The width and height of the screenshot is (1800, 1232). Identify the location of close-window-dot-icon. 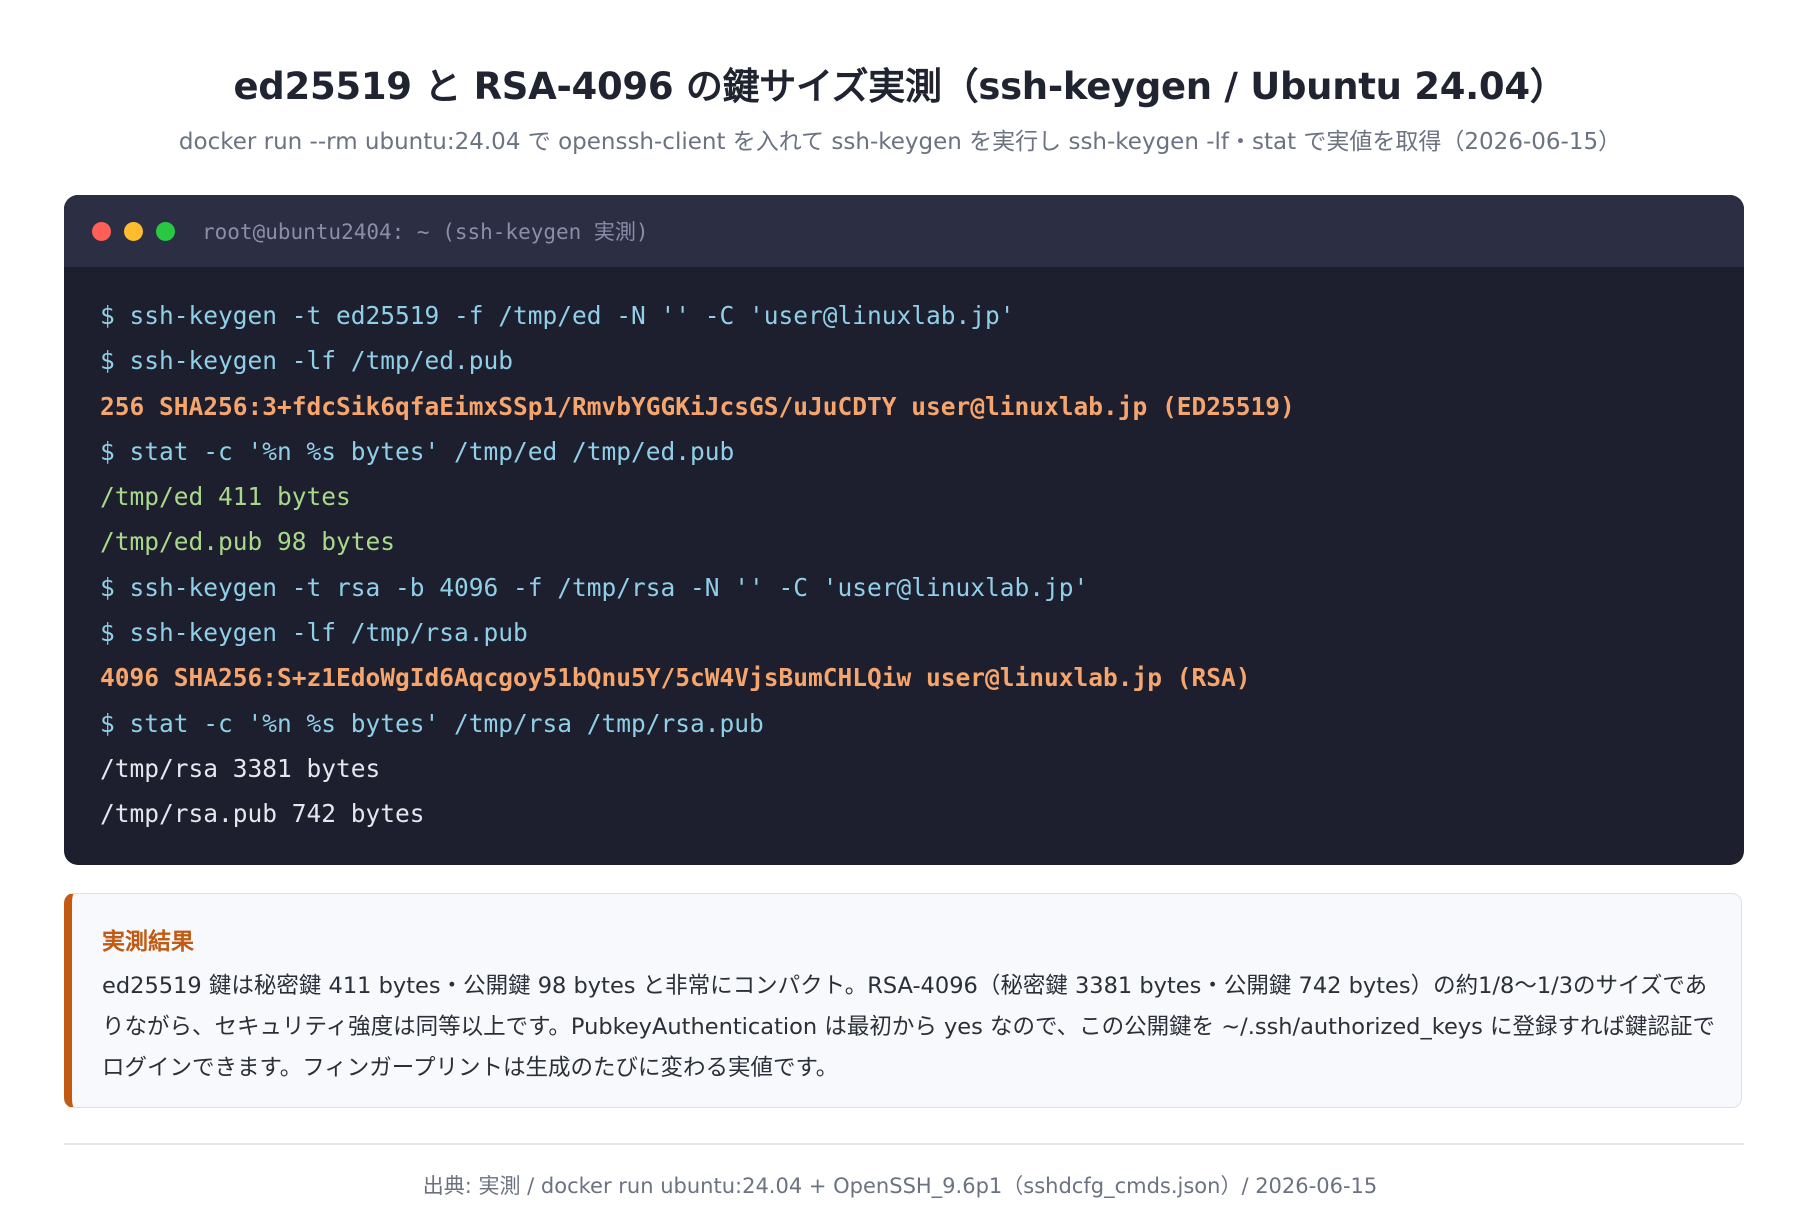
(101, 231).